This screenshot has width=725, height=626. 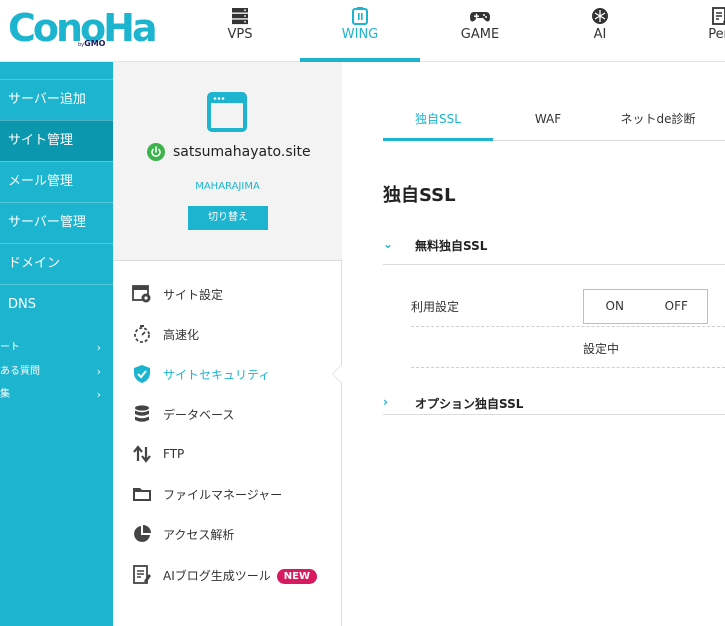 I want to click on menu-item-label: ファイルマネージャー, so click(x=223, y=494).